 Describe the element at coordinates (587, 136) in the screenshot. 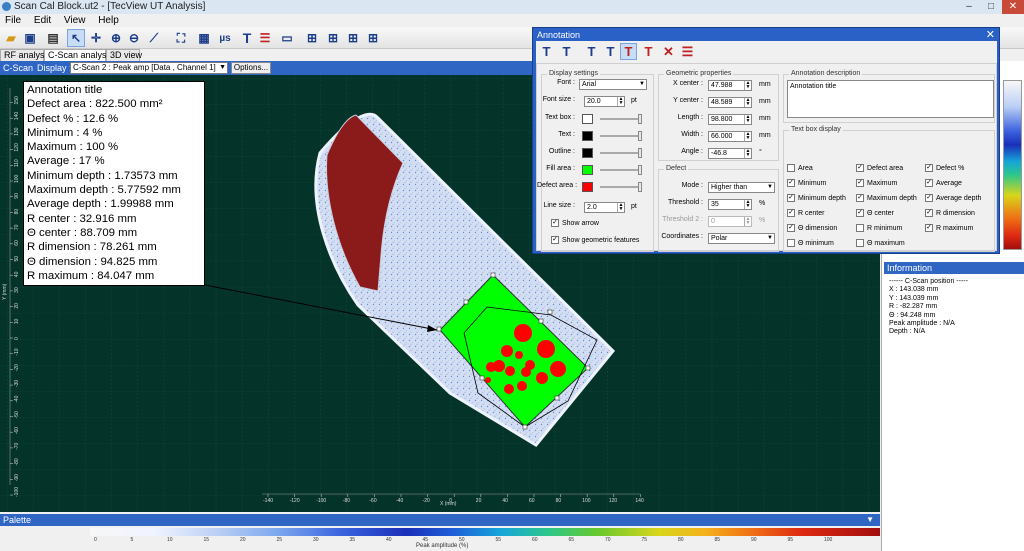

I see `text-color-swatch` at that location.